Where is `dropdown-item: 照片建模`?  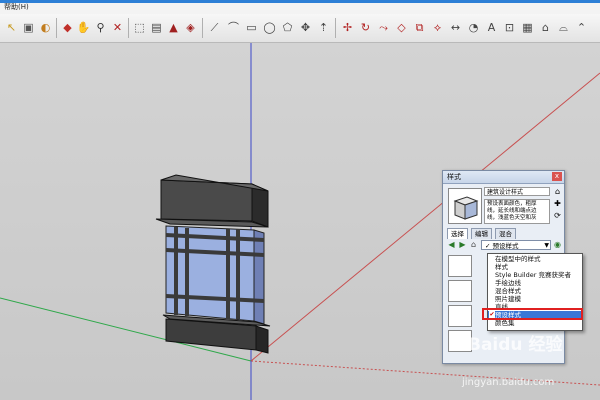
dropdown-item: 照片建模 is located at coordinates (535, 299).